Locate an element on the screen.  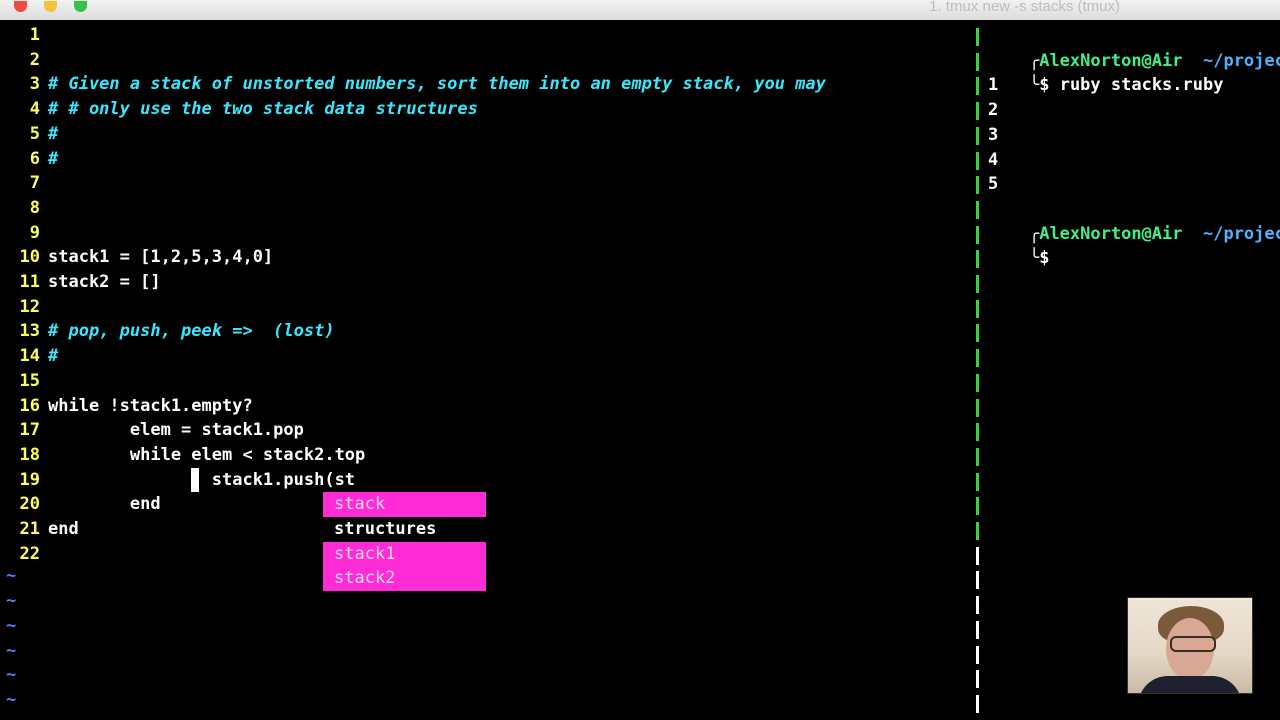
webcam-overlay is located at coordinates (1190, 645).